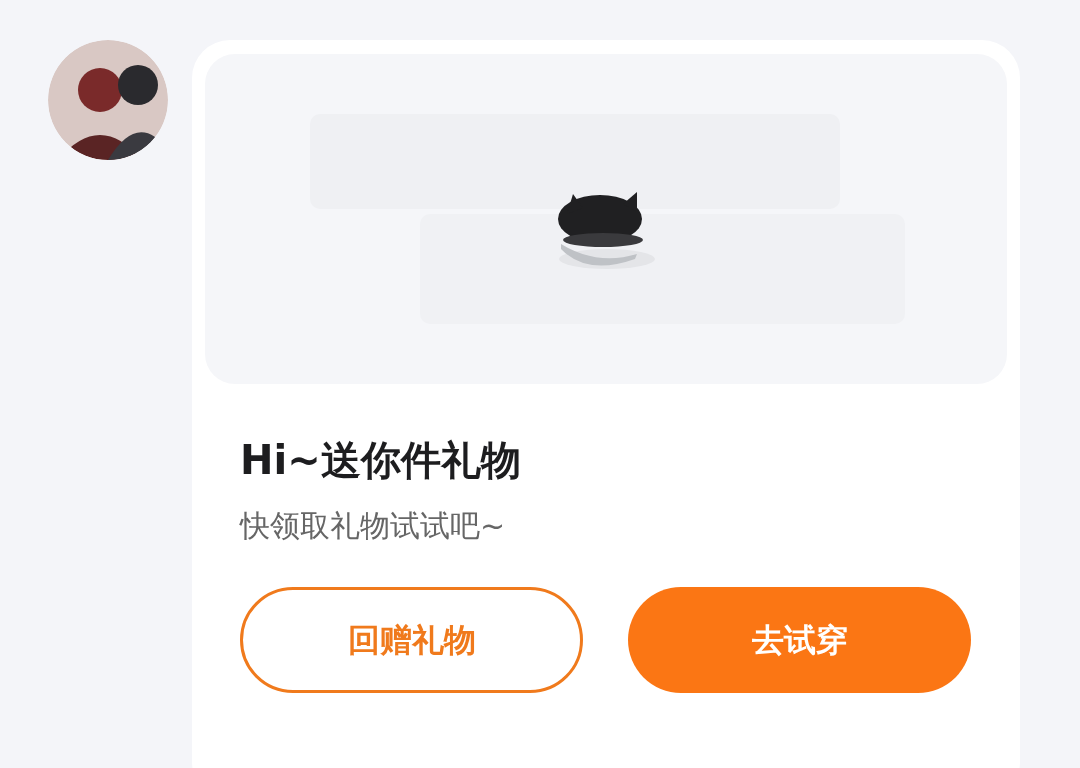 The width and height of the screenshot is (1080, 768). Describe the element at coordinates (799, 640) in the screenshot. I see `try-on-button: 去试穿` at that location.